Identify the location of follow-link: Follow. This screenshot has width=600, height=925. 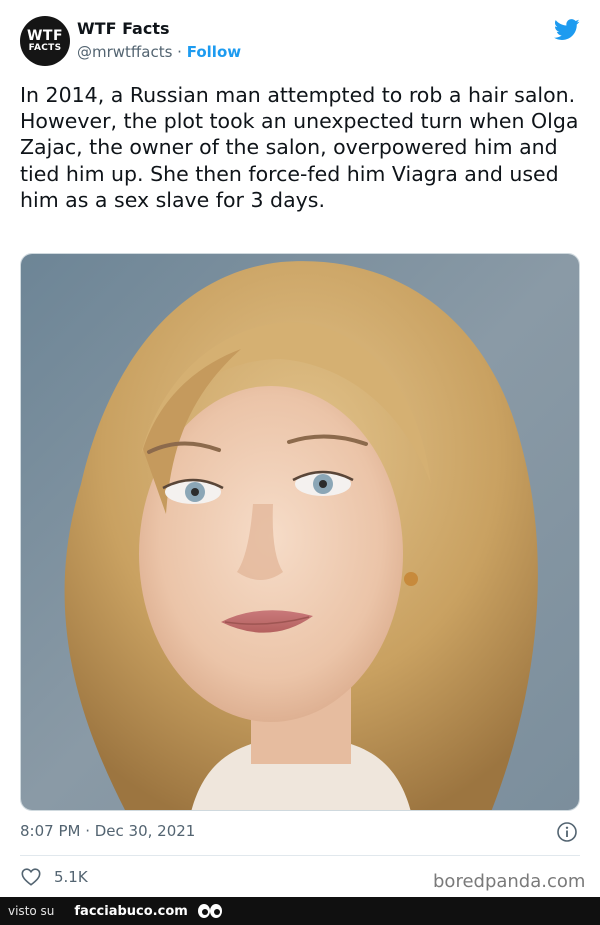
(214, 52).